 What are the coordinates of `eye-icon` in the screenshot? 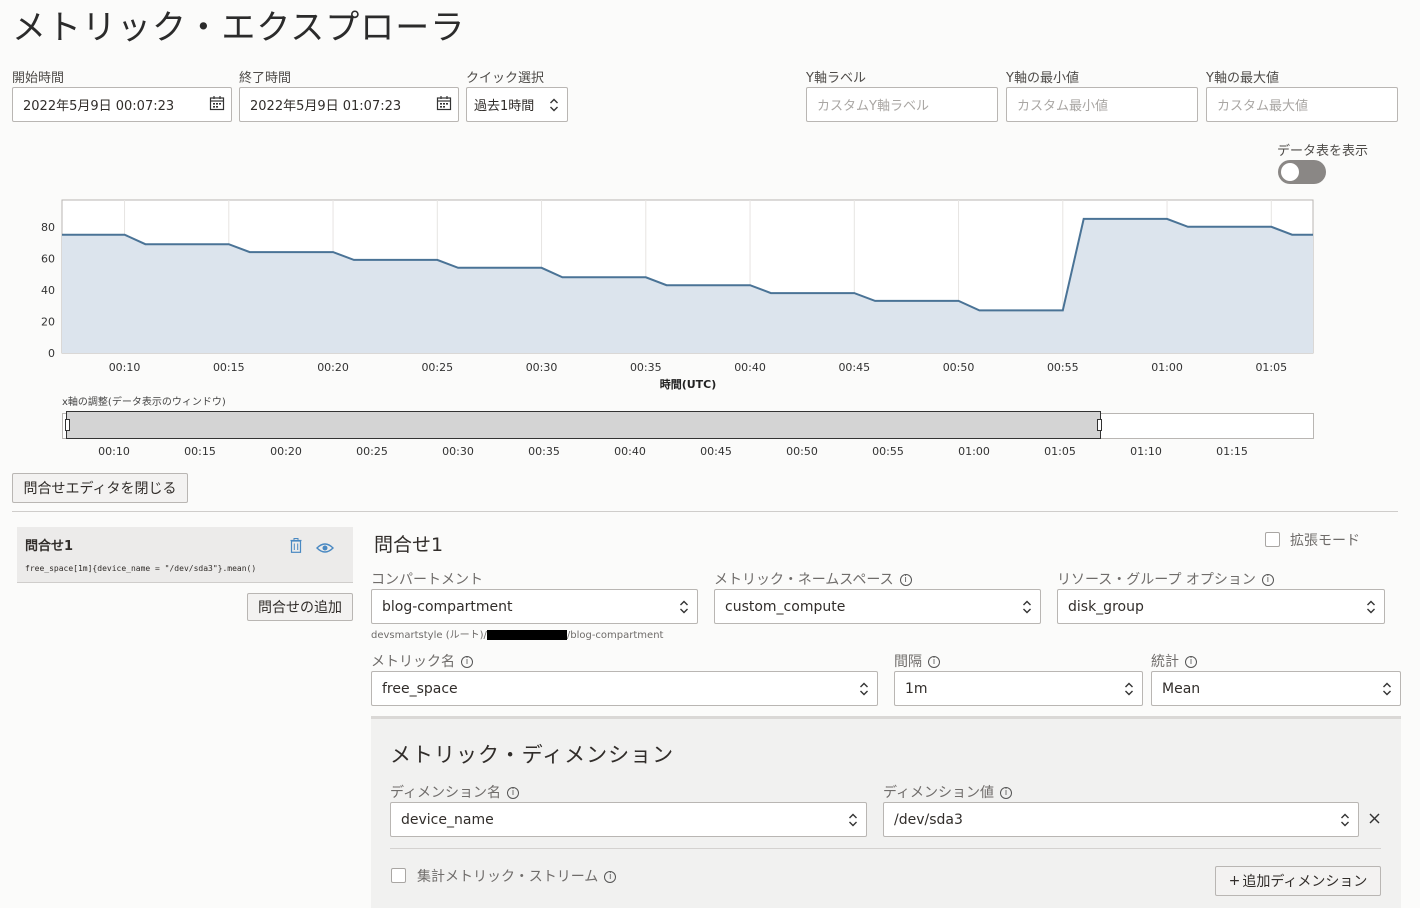 It's located at (325, 548).